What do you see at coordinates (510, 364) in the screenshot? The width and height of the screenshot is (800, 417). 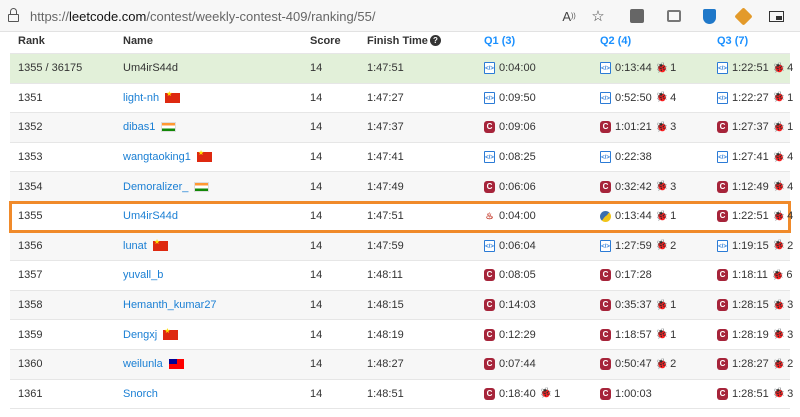 I see `q1-submission: C 0:07:44` at bounding box center [510, 364].